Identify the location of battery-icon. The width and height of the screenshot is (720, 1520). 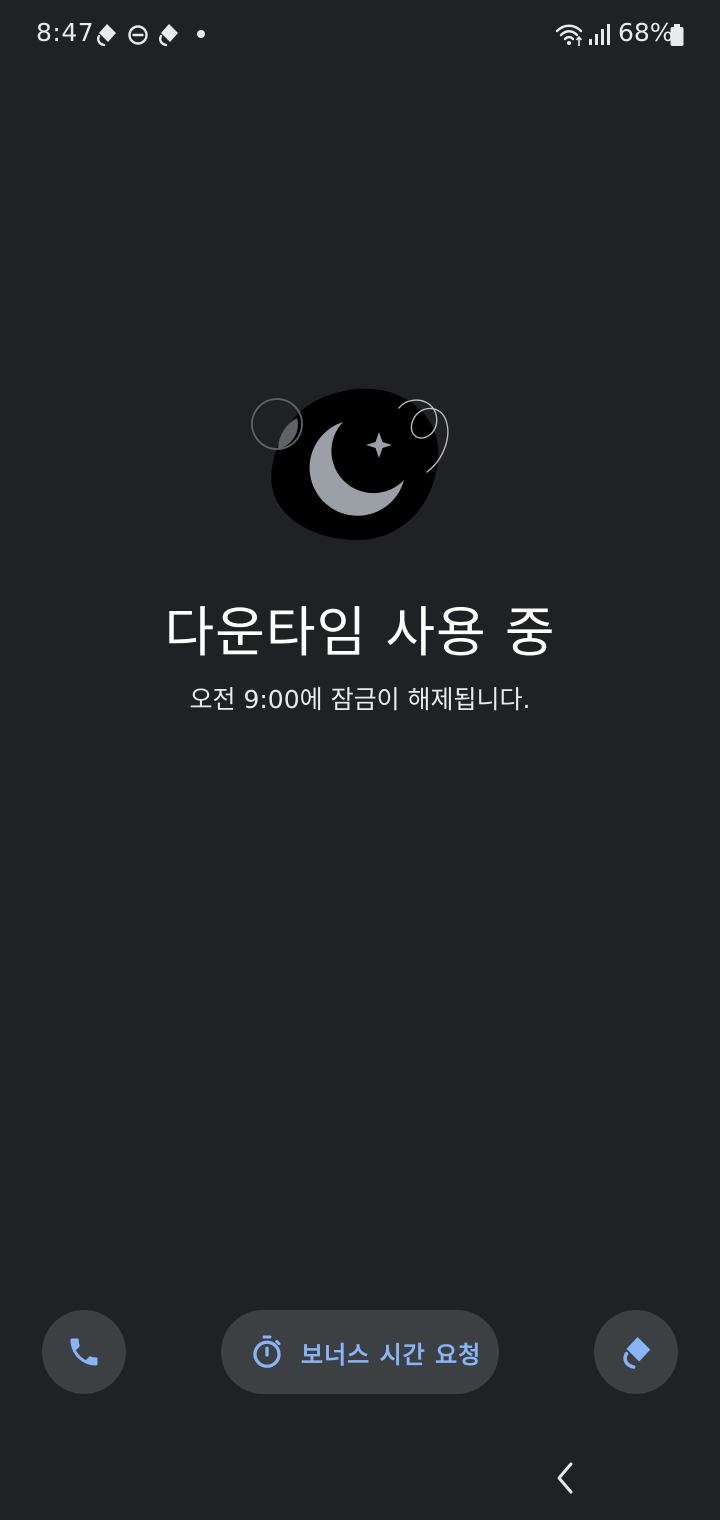
(677, 35).